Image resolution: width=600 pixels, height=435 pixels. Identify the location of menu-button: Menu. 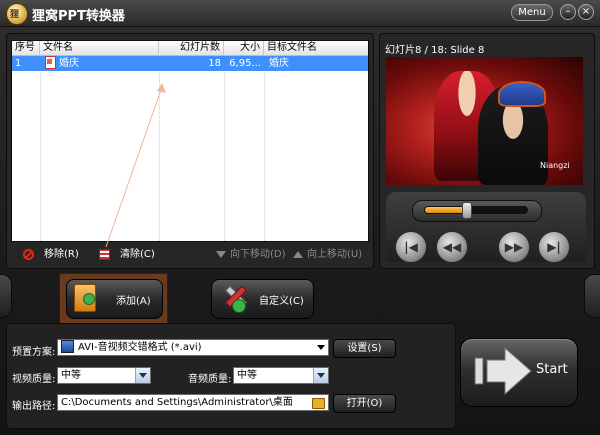
(532, 12).